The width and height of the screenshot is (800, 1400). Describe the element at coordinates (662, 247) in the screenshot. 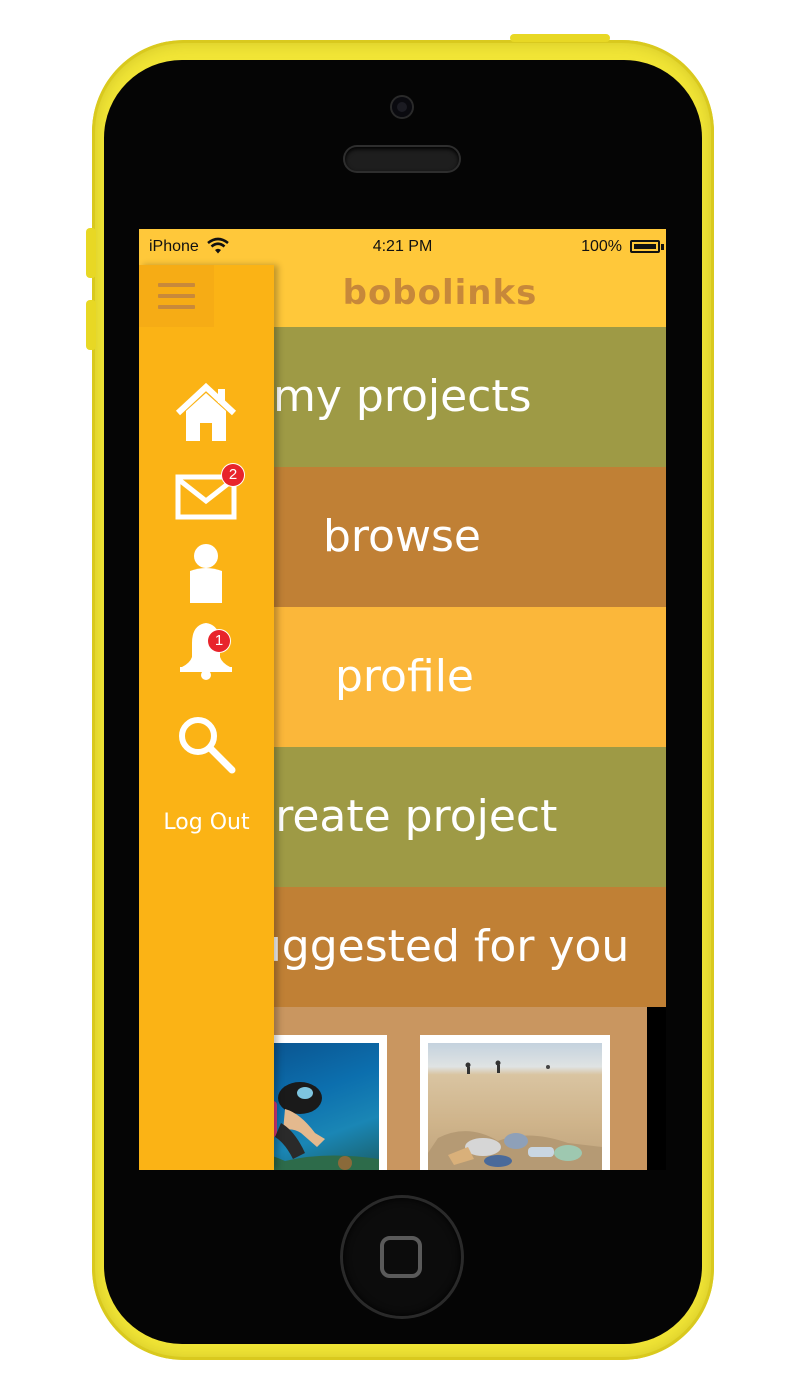

I see `battery-nub` at that location.